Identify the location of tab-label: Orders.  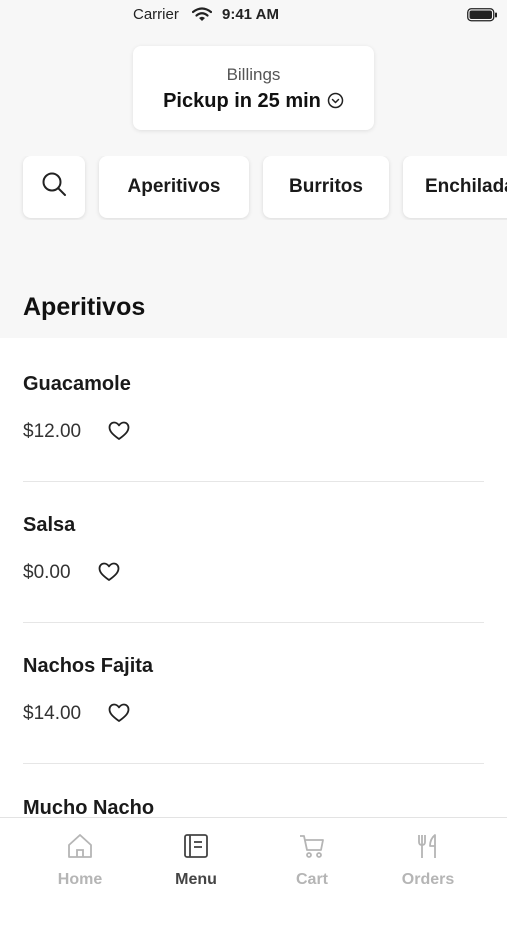
(428, 879).